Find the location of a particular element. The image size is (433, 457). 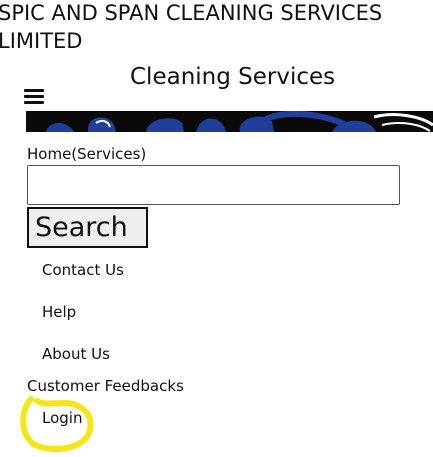

hamburger-menu-icon is located at coordinates (34, 98).